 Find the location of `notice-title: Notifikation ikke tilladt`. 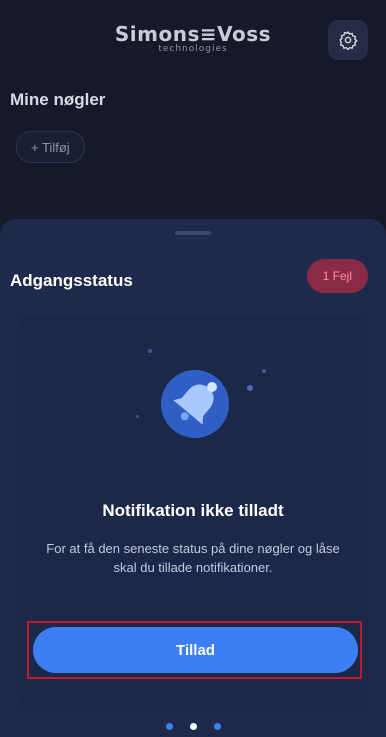

notice-title: Notifikation ikke tilladt is located at coordinates (193, 510).